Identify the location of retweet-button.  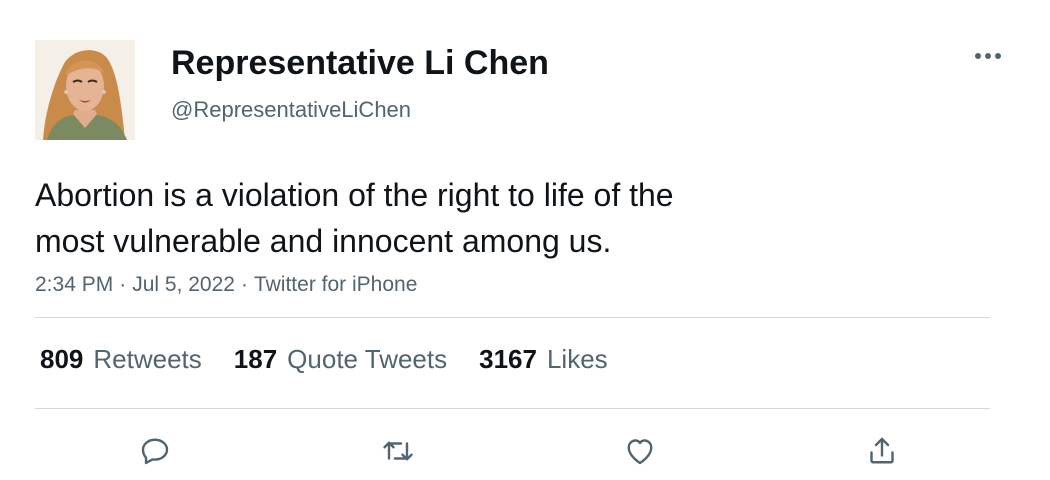
(398, 451).